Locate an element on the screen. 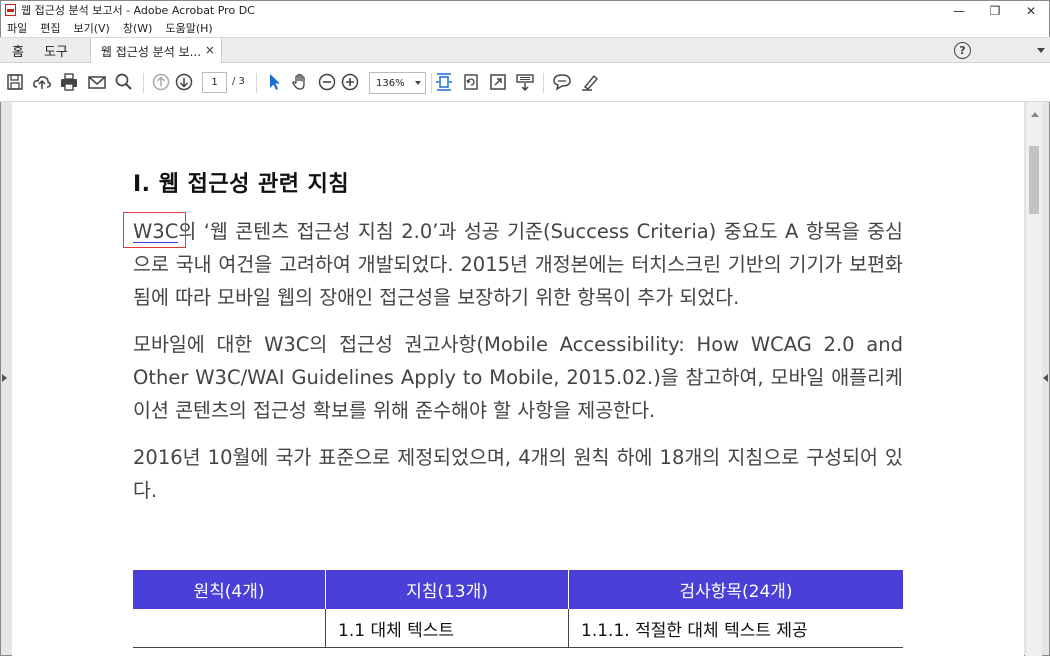  help-icon: ? is located at coordinates (962, 50).